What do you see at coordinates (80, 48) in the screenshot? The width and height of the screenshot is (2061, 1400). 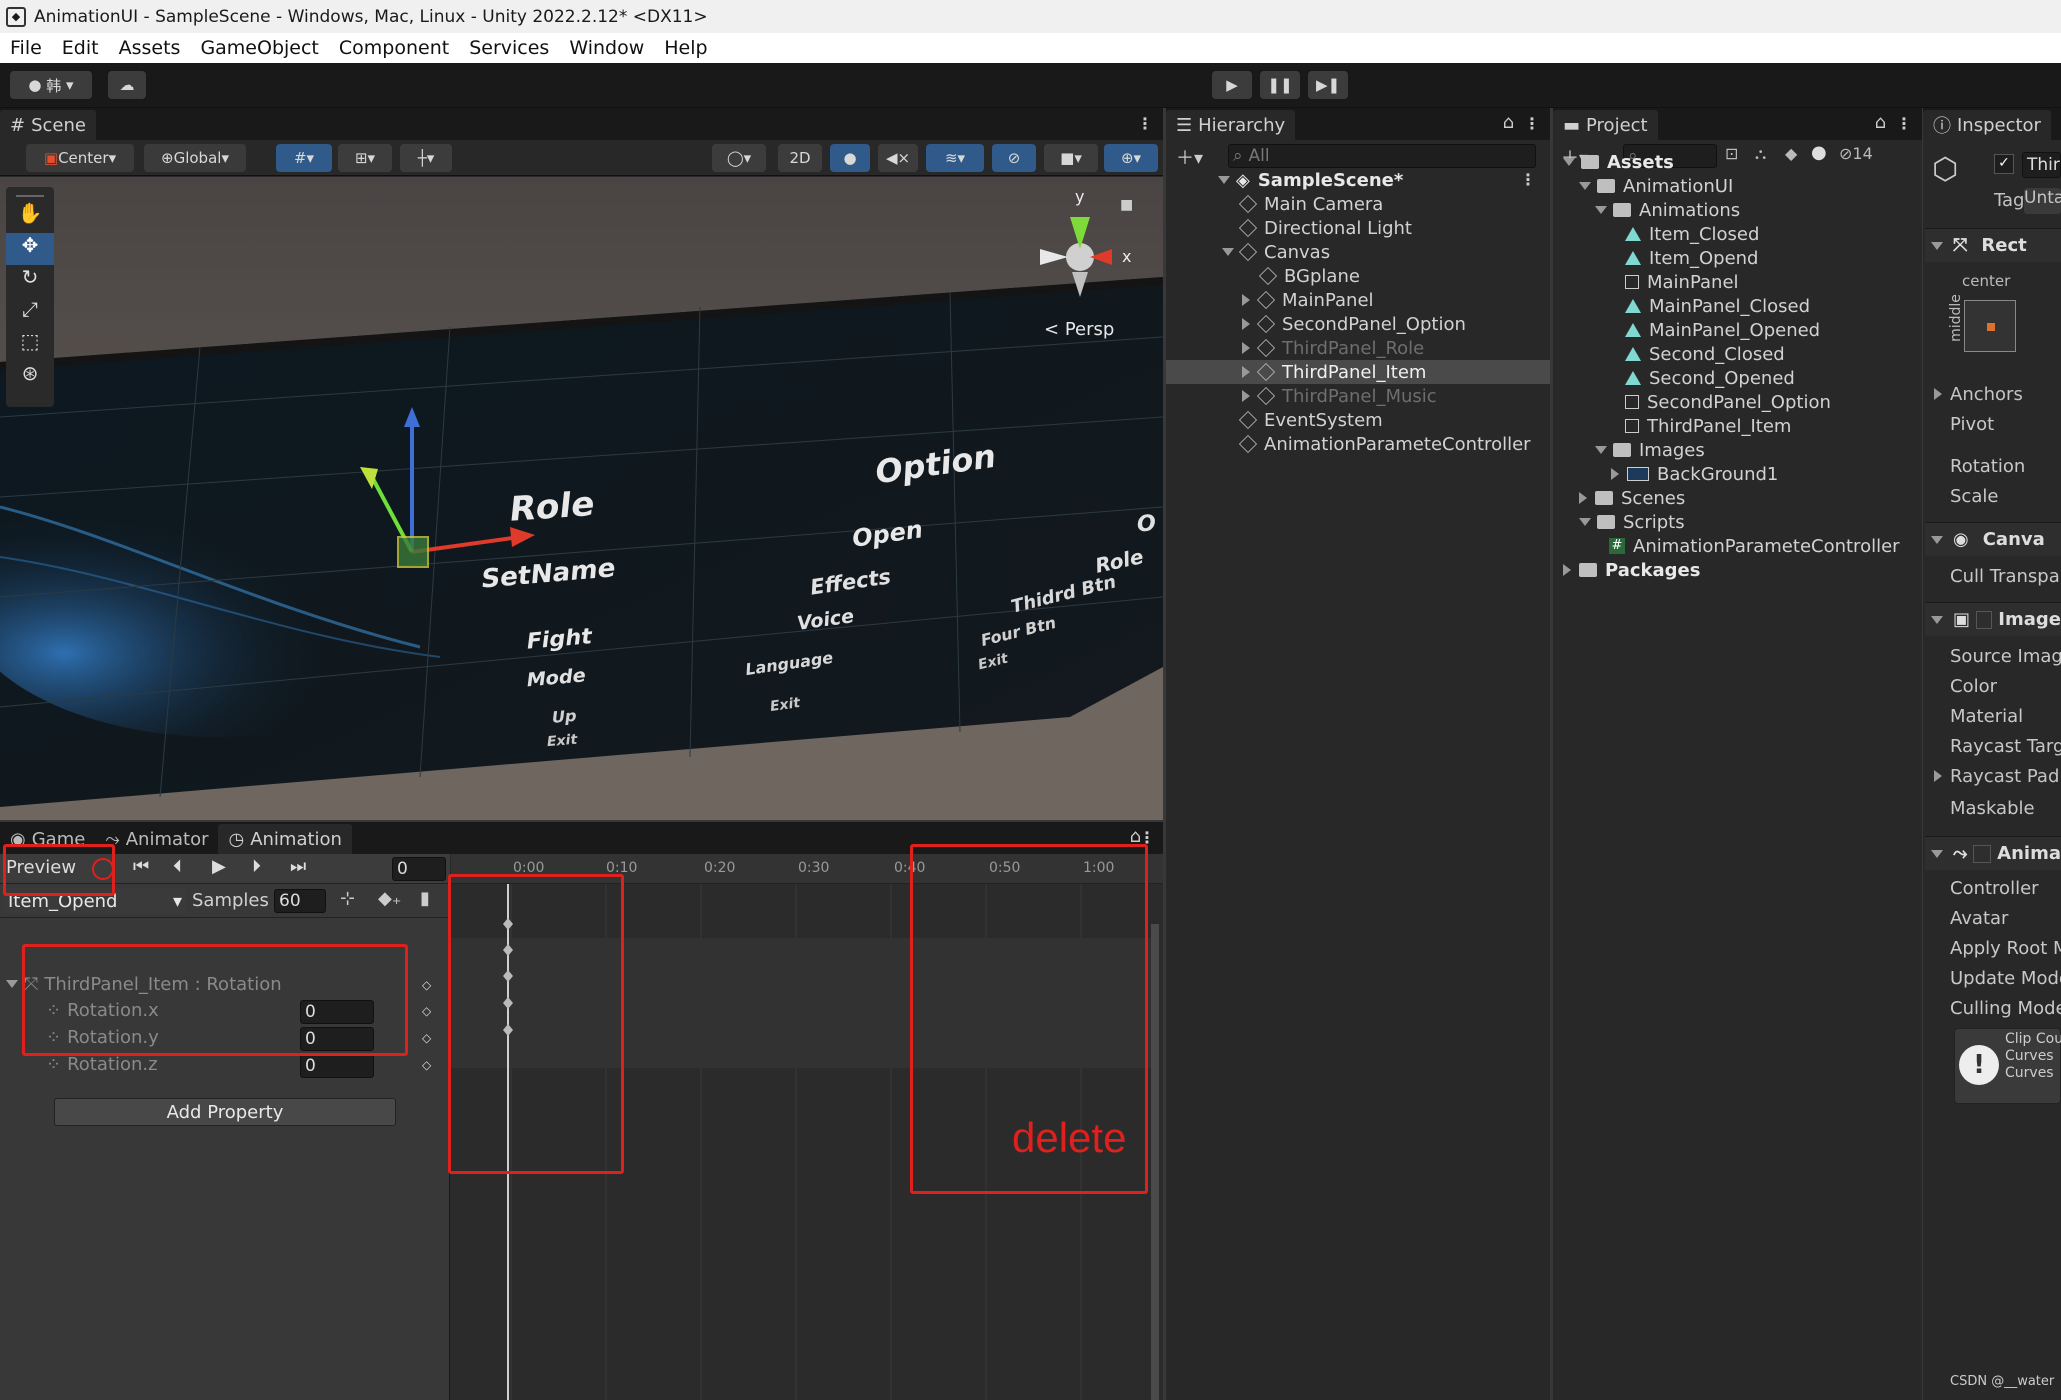 I see `menu-edit: Edit` at bounding box center [80, 48].